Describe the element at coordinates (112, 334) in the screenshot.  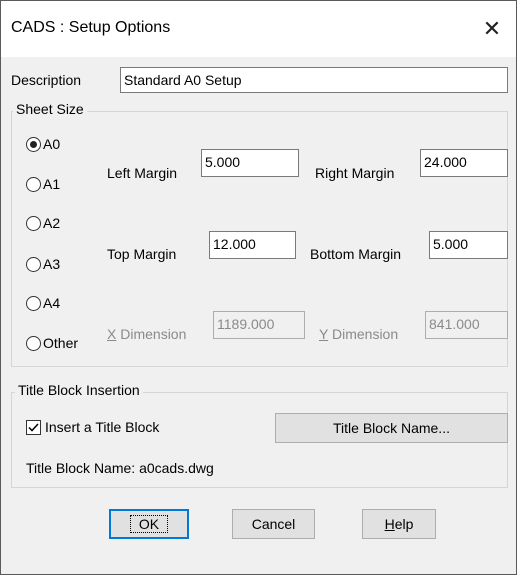
I see `x-dimension-mnemonic: X` at that location.